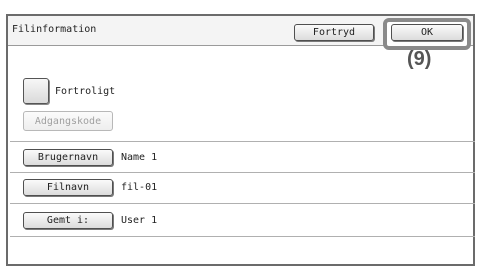 This screenshot has height=266, width=483. Describe the element at coordinates (68, 220) in the screenshot. I see `stored-in-button: Gemt i:` at that location.